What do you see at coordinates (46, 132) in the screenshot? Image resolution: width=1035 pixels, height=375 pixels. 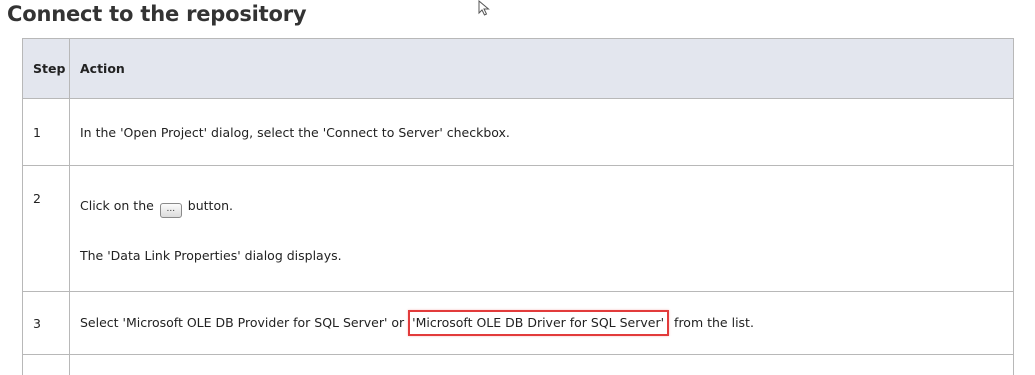 I see `step-number: 1` at bounding box center [46, 132].